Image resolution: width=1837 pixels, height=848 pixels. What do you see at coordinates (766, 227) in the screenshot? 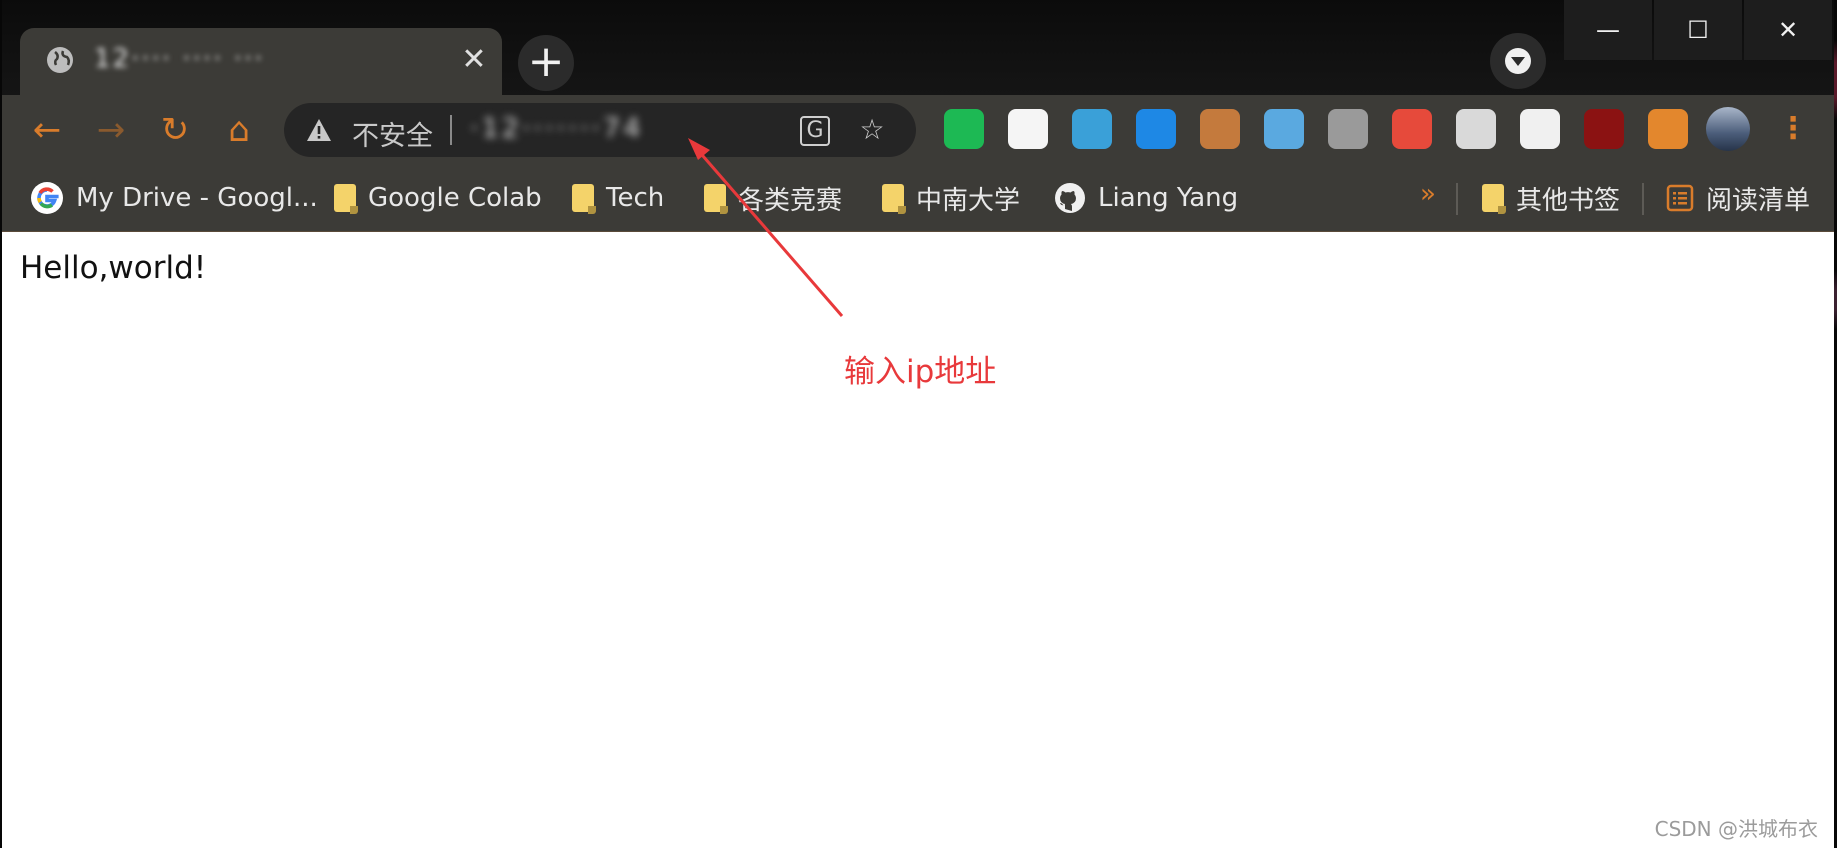
I see `annotation-arrow` at bounding box center [766, 227].